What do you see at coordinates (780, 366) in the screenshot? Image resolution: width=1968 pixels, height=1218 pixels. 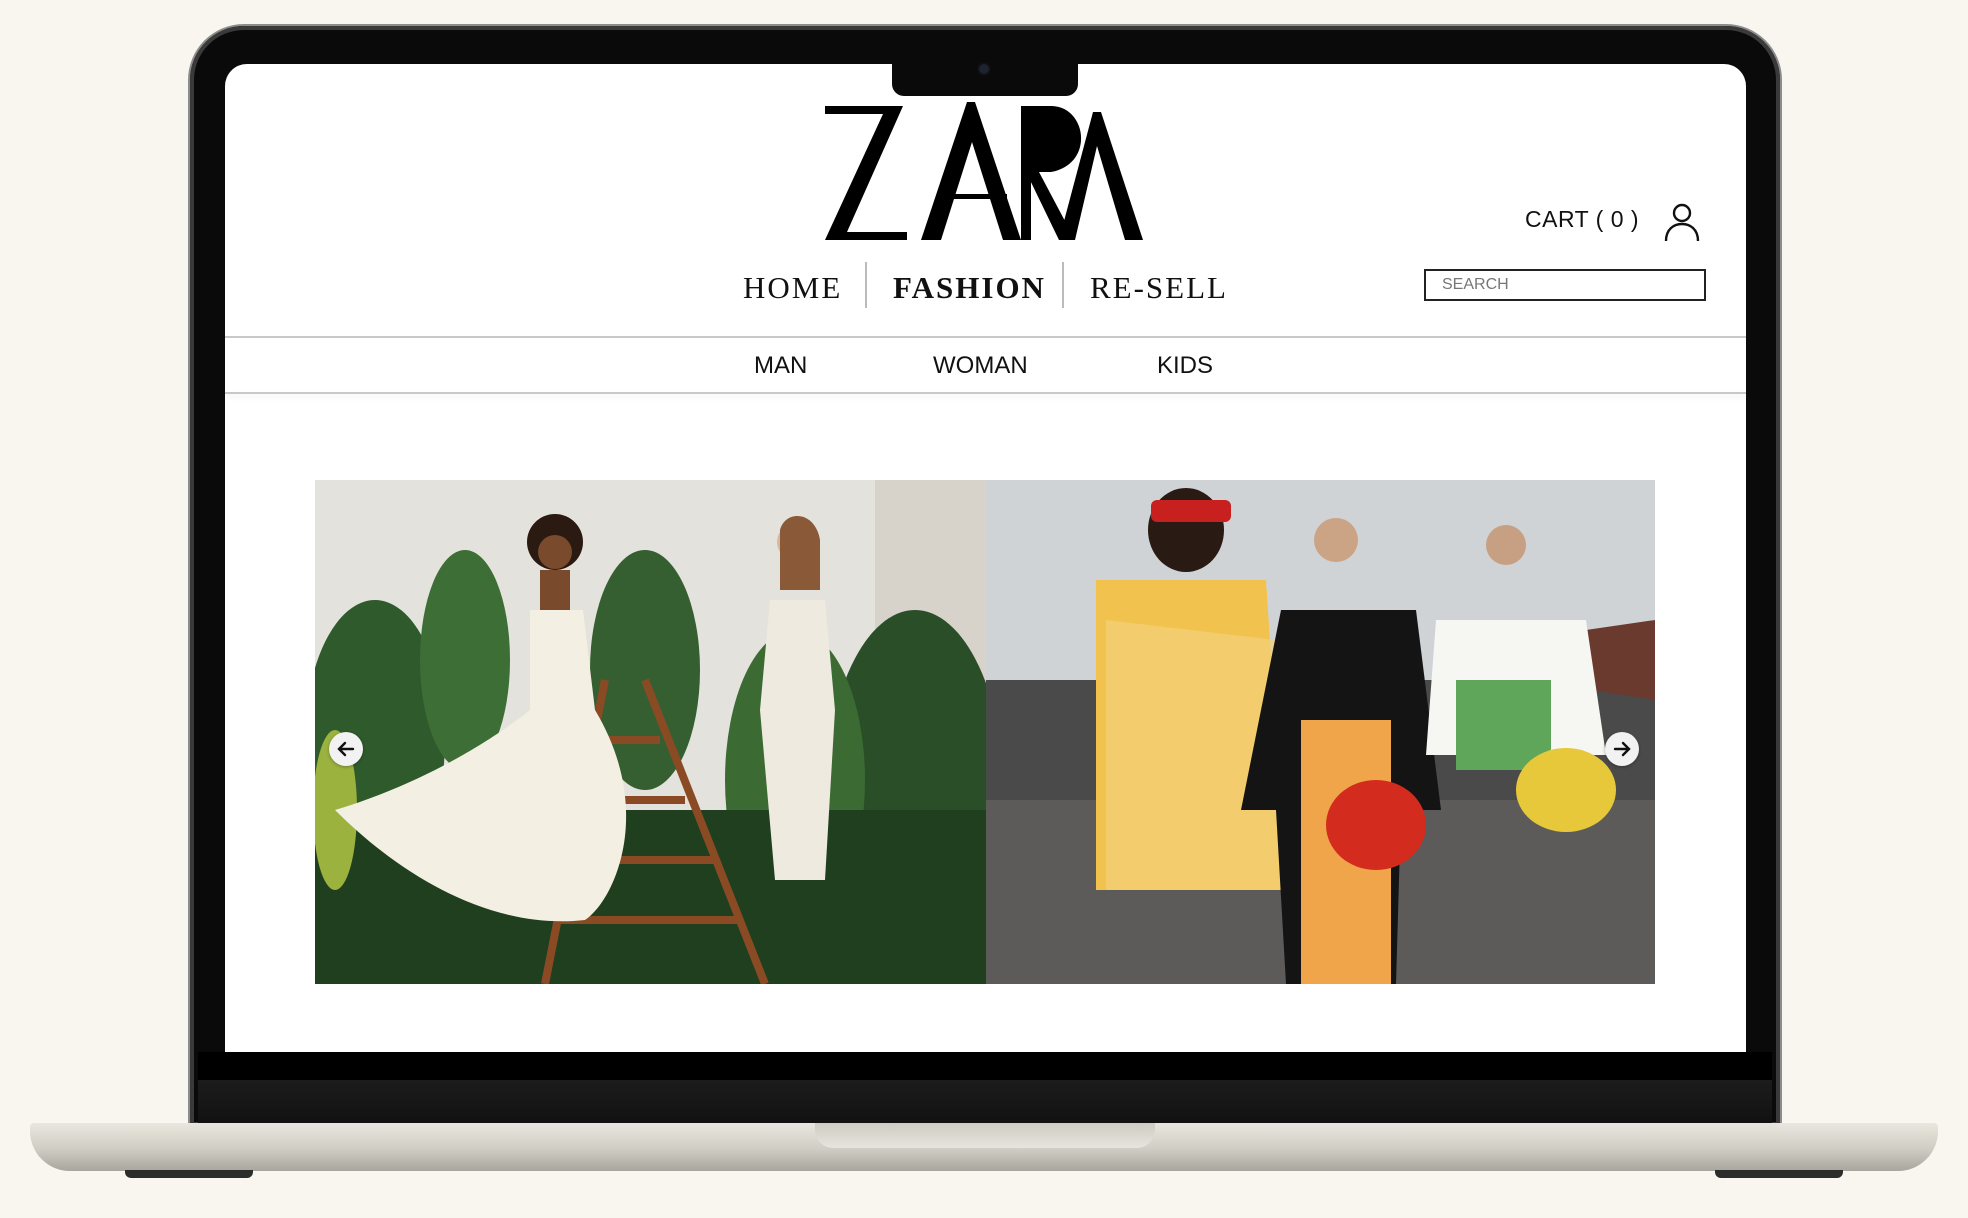 I see `category-man: MAN` at bounding box center [780, 366].